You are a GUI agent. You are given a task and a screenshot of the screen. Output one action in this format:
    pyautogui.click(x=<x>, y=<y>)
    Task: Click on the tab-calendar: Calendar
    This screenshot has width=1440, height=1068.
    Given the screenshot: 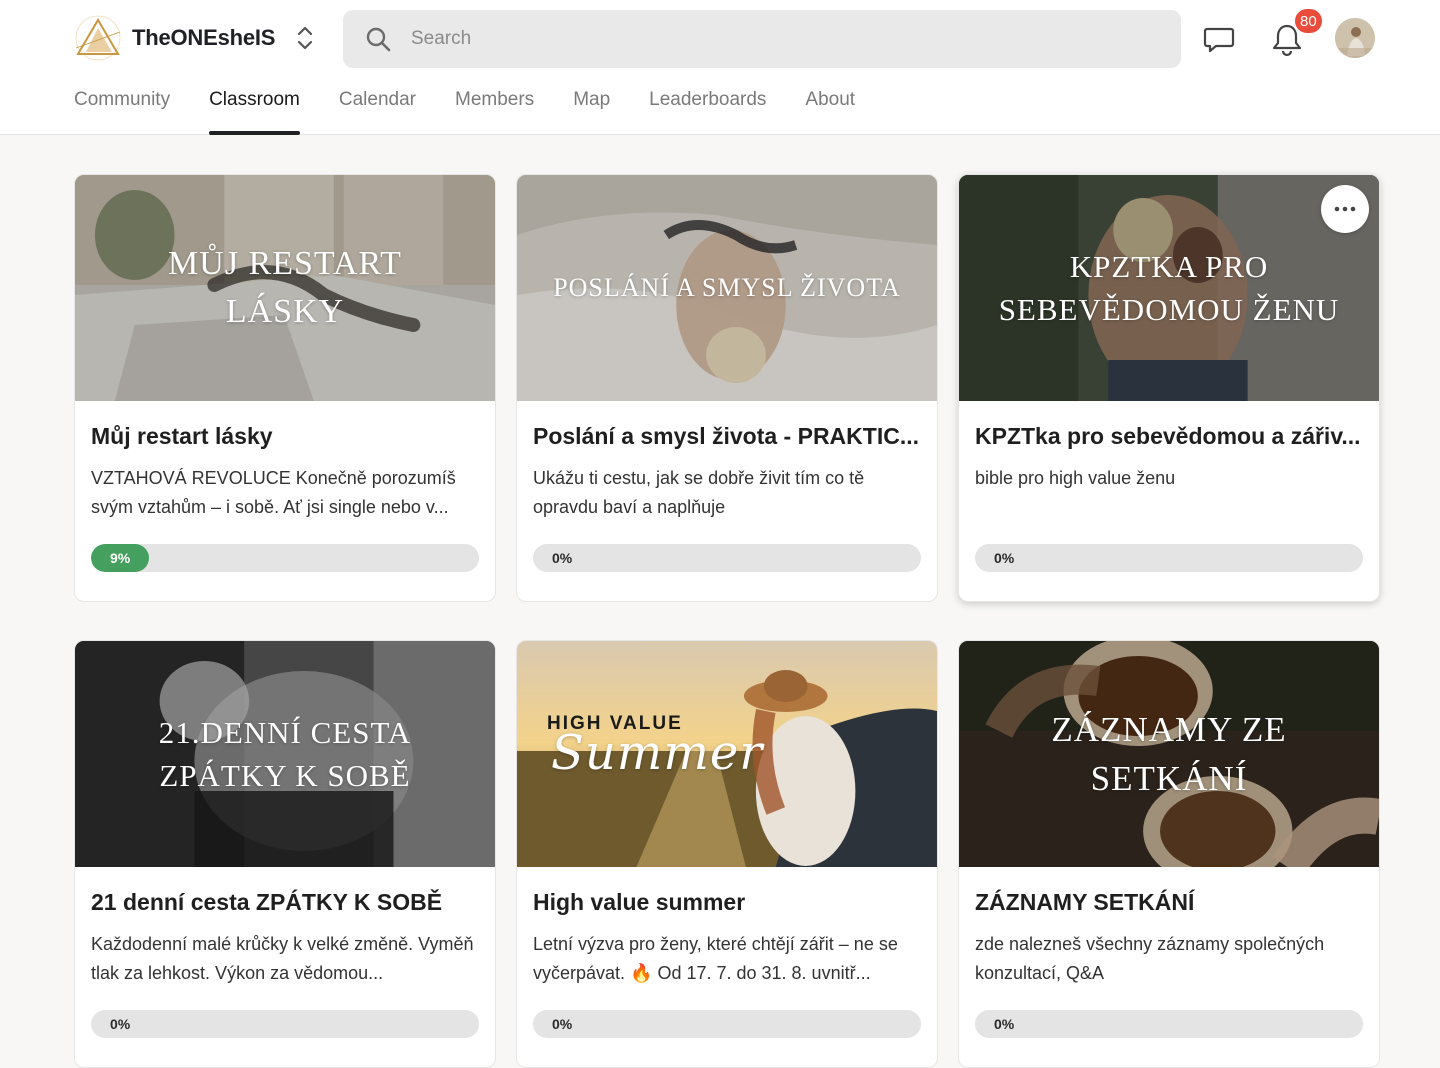 What is the action you would take?
    pyautogui.click(x=377, y=110)
    